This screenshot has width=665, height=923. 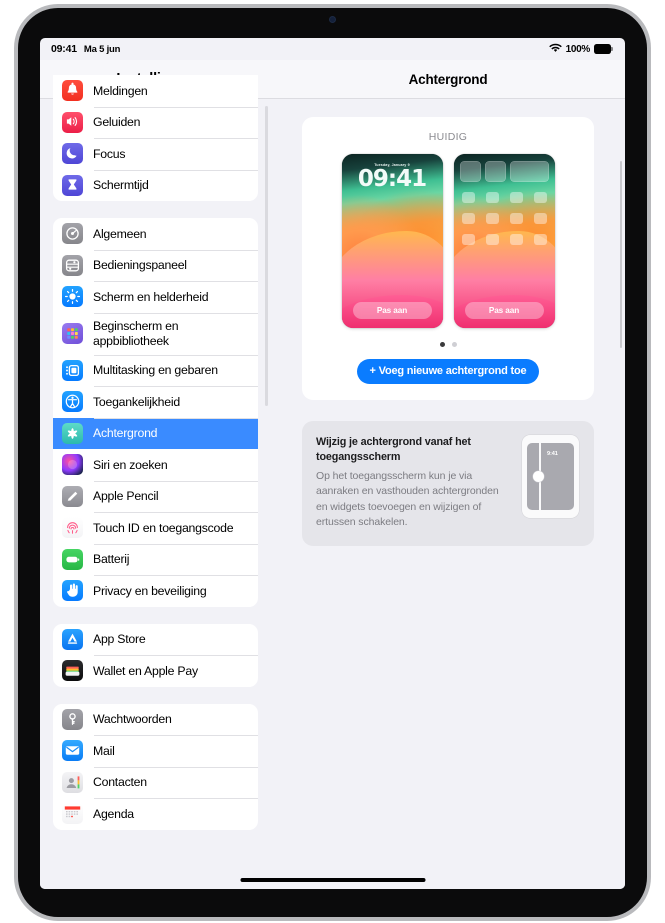 What do you see at coordinates (448, 344) in the screenshot?
I see `page-dots` at bounding box center [448, 344].